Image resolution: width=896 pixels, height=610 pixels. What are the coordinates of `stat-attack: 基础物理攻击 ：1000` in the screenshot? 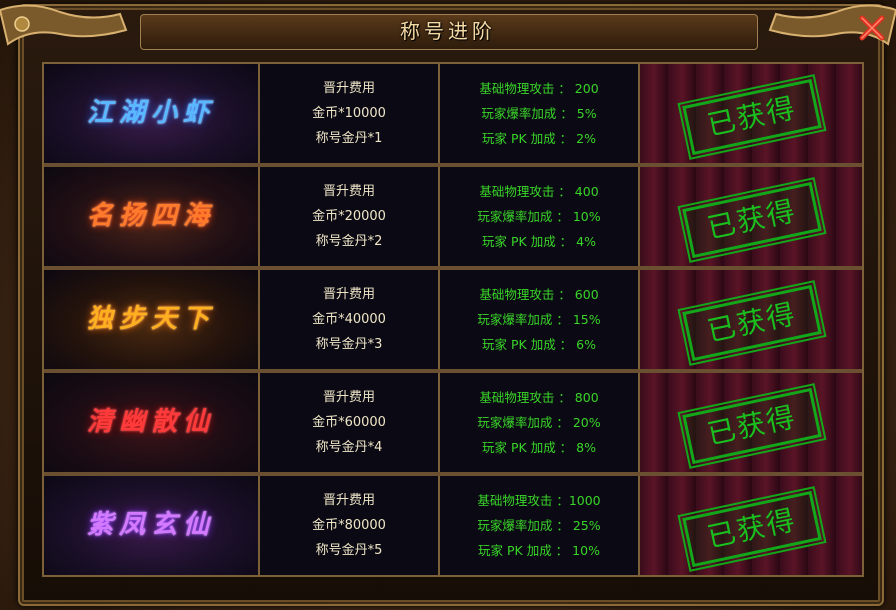 It's located at (539, 500).